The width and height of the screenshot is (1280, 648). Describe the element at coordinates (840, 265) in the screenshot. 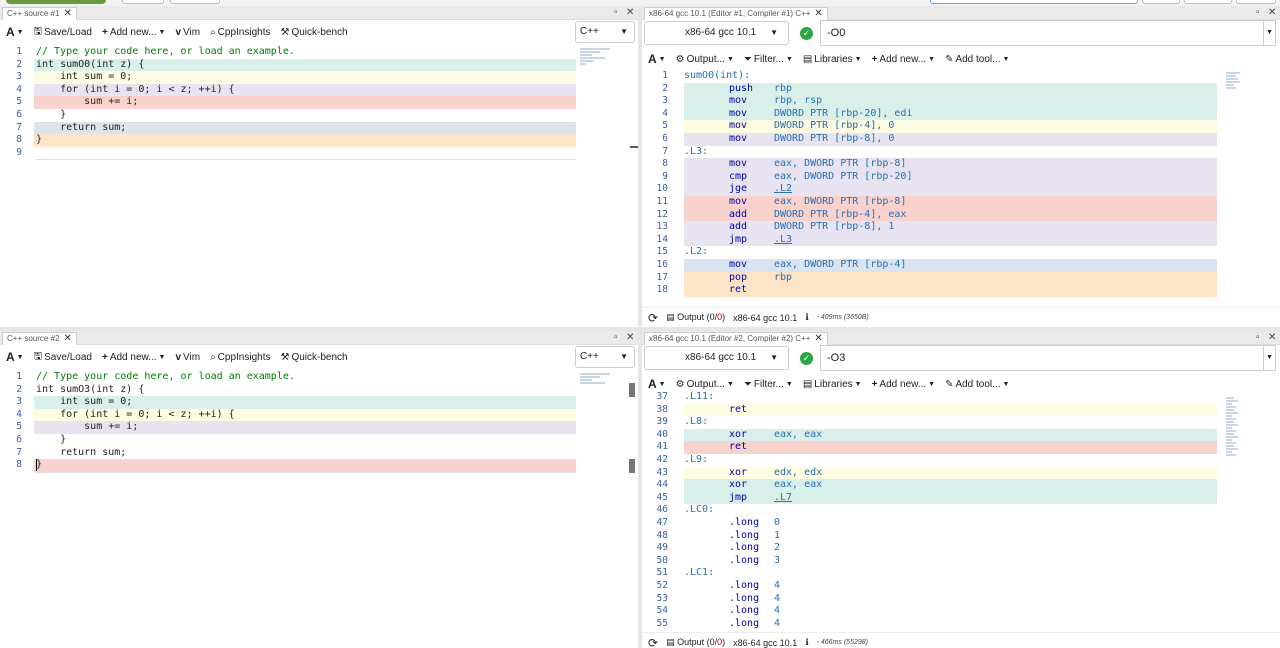

I see `asm-operands: eax, DWORD PTR [rbp-4]` at that location.